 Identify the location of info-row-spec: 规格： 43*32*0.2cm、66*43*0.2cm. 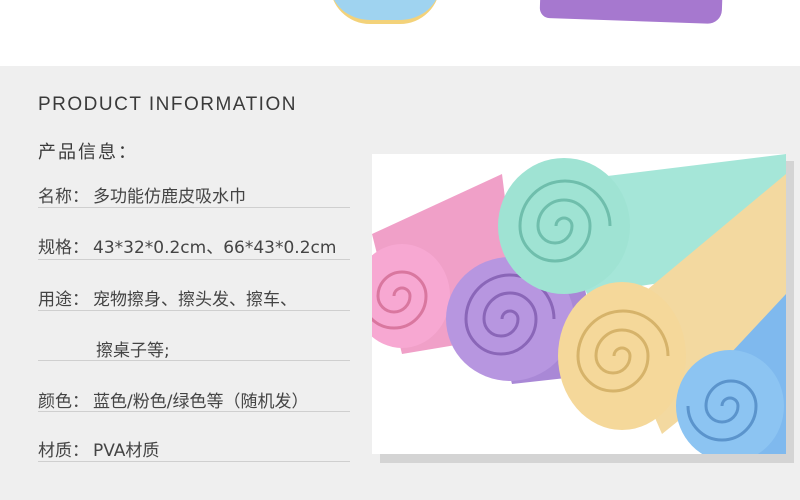
(194, 245).